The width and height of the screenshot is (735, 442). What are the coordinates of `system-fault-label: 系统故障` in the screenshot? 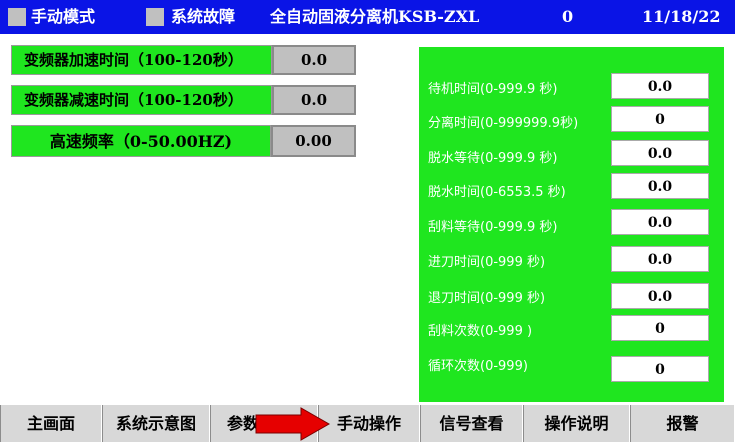 It's located at (203, 16).